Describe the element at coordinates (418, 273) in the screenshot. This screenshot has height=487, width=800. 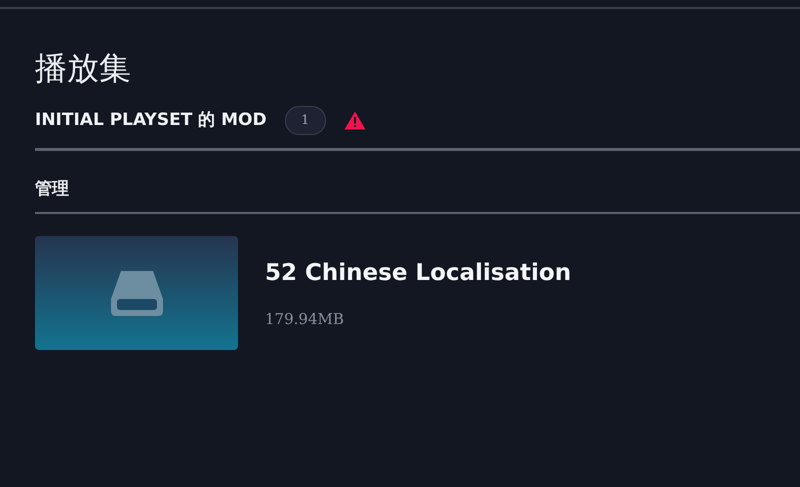
I see `mod-name: 52 Chinese Localisation` at that location.